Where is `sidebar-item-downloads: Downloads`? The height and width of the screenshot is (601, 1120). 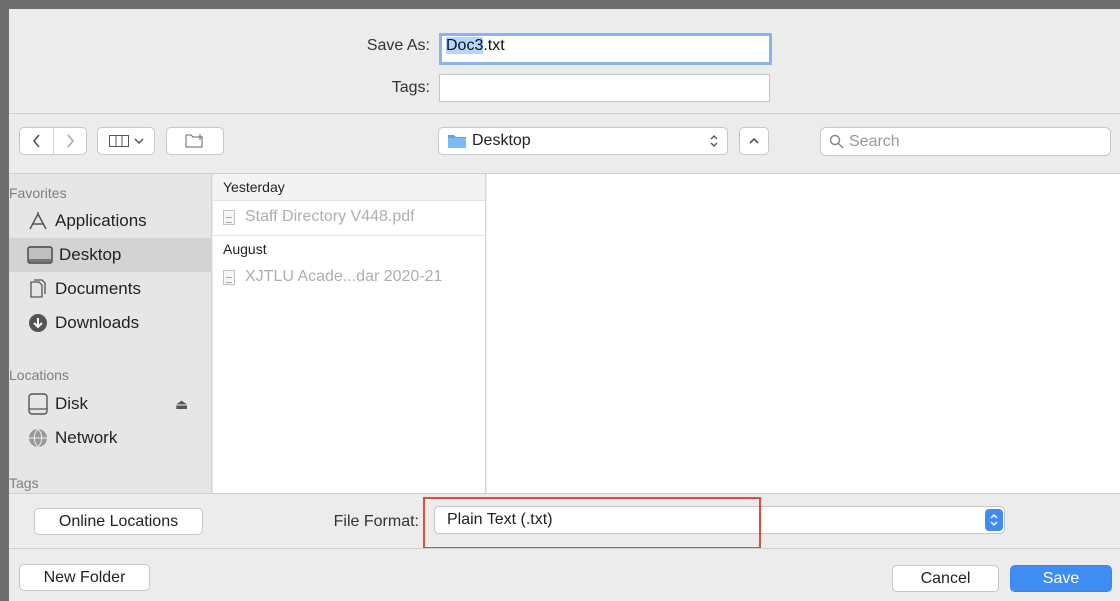
sidebar-item-downloads: Downloads is located at coordinates (110, 323).